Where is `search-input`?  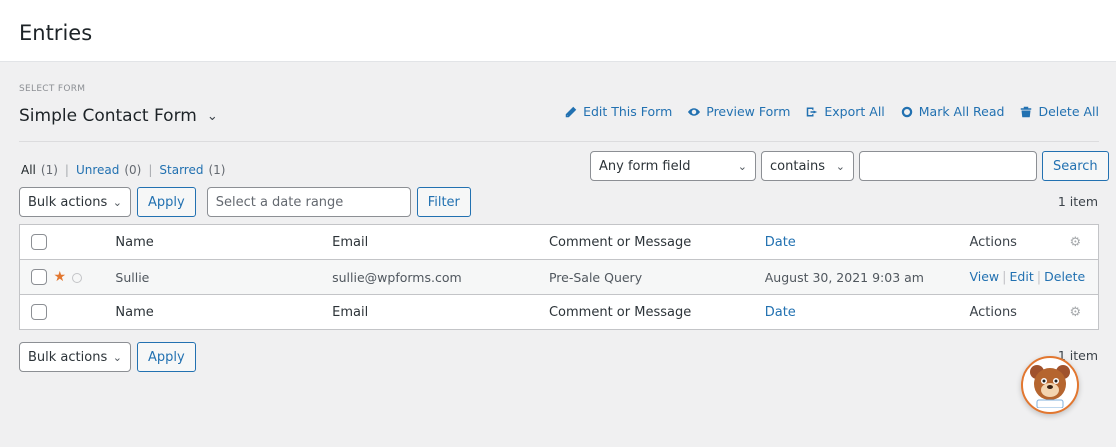 search-input is located at coordinates (948, 166).